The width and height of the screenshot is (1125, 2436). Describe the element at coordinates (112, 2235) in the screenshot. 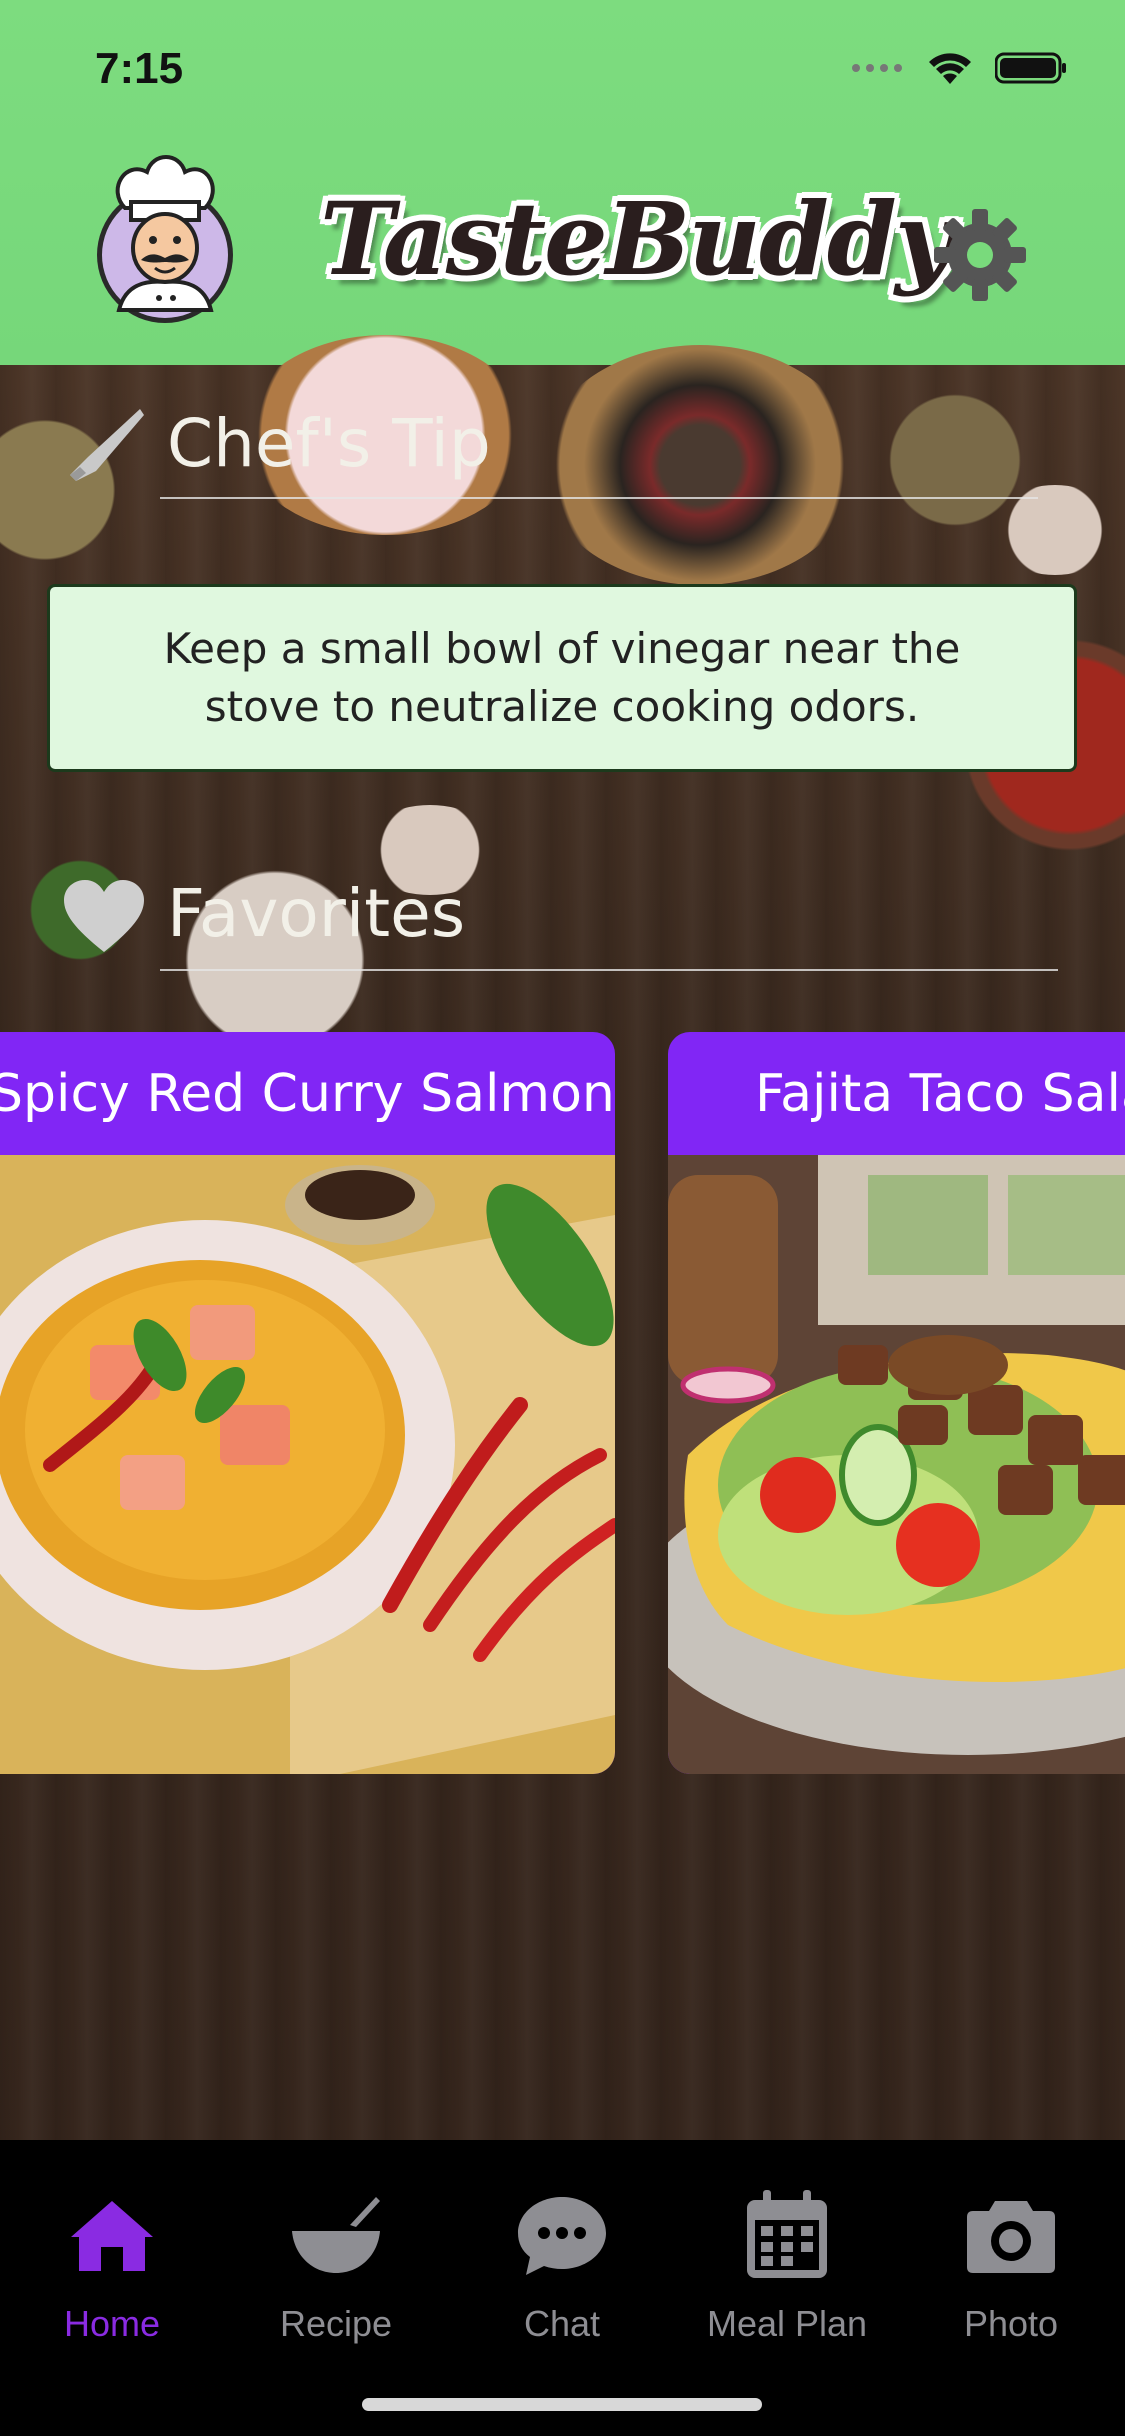

I see `home-icon` at that location.